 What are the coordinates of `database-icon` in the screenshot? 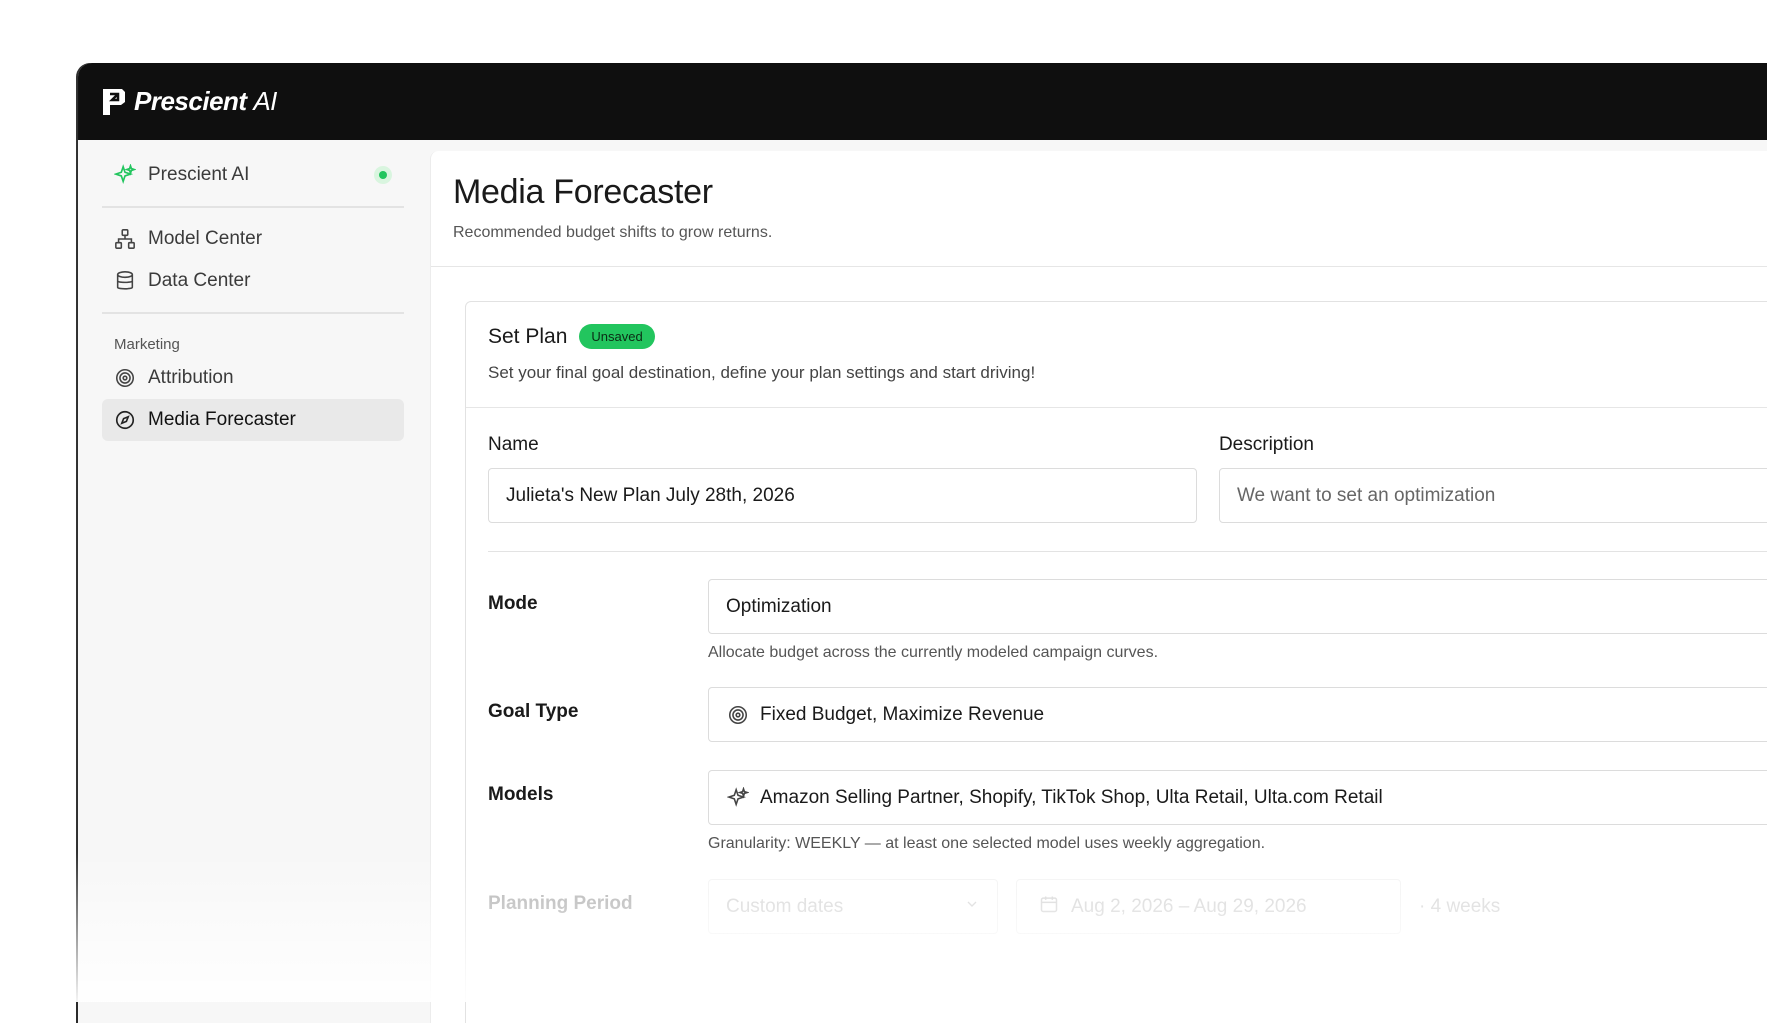 It's located at (125, 281).